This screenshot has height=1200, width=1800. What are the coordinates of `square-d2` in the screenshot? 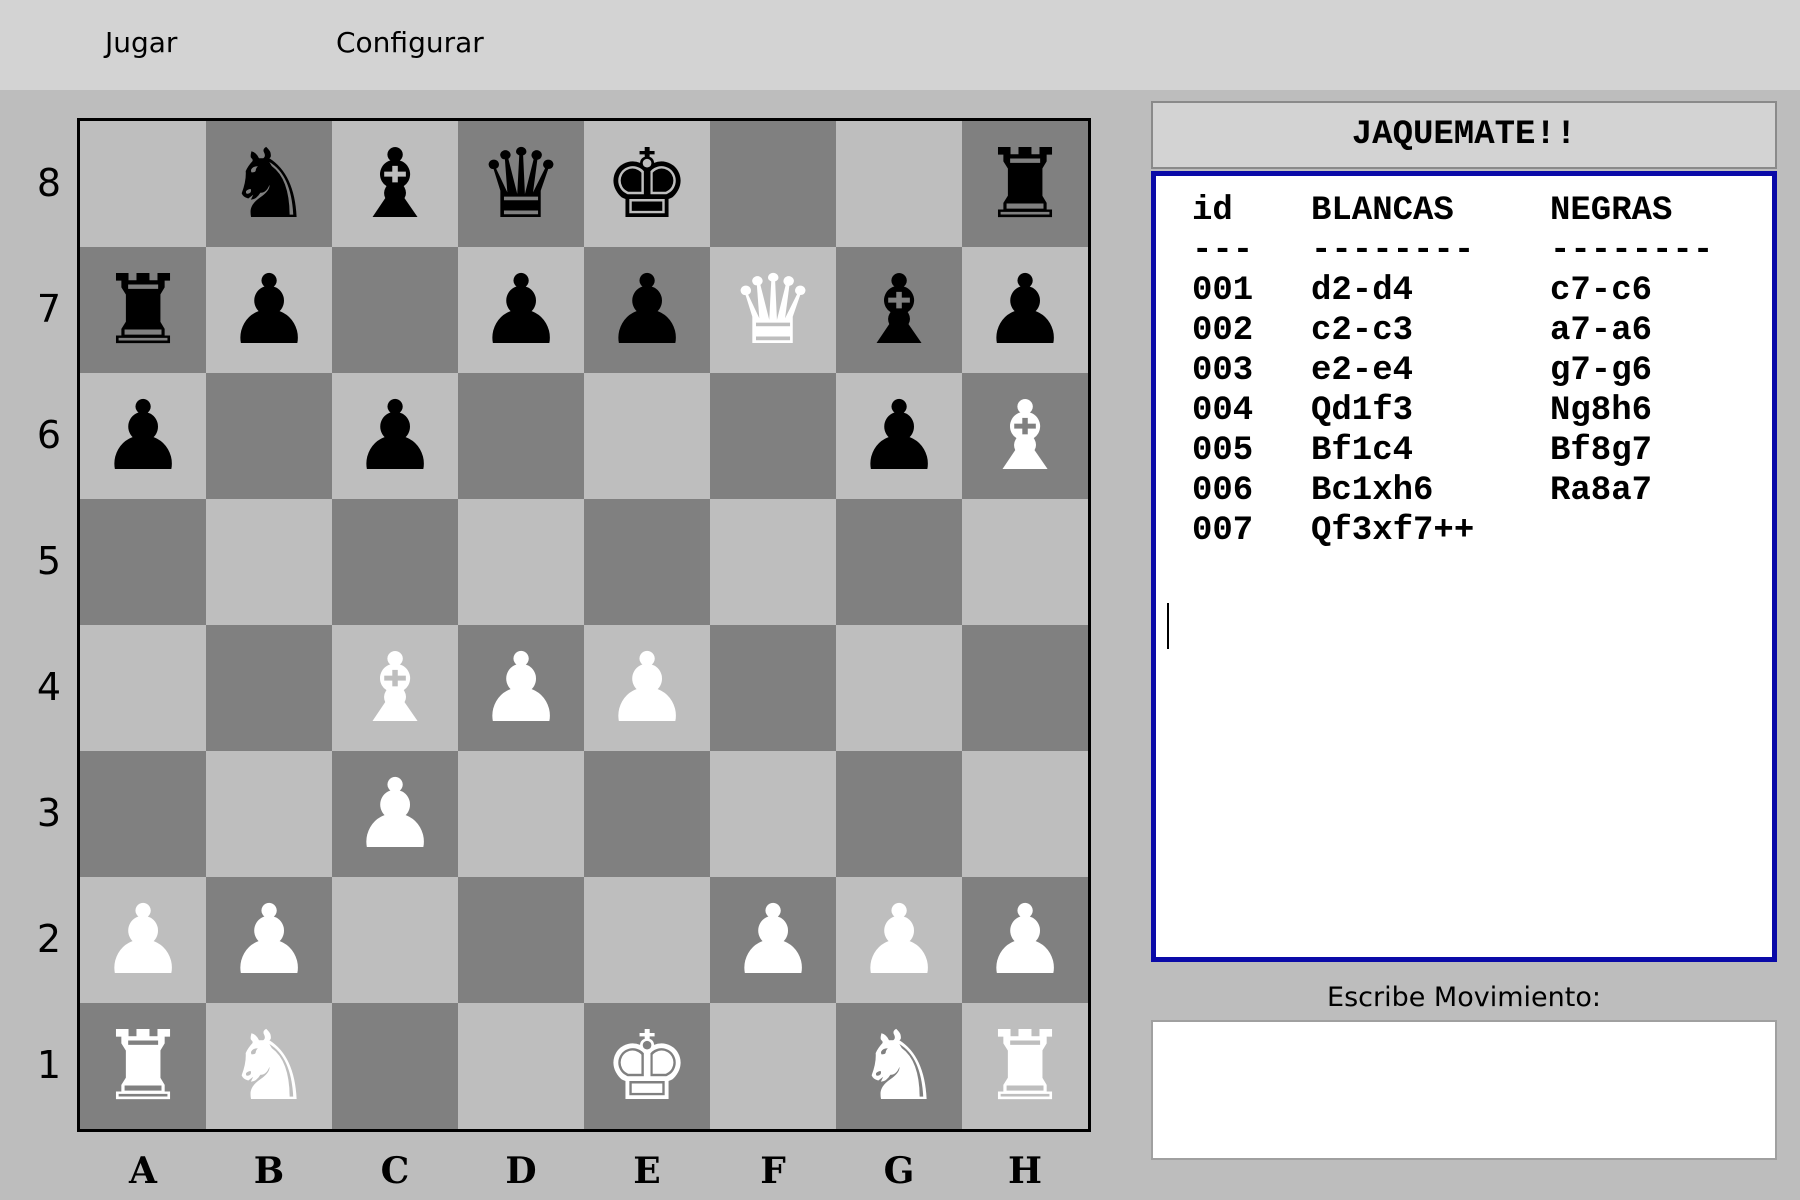 It's located at (521, 940).